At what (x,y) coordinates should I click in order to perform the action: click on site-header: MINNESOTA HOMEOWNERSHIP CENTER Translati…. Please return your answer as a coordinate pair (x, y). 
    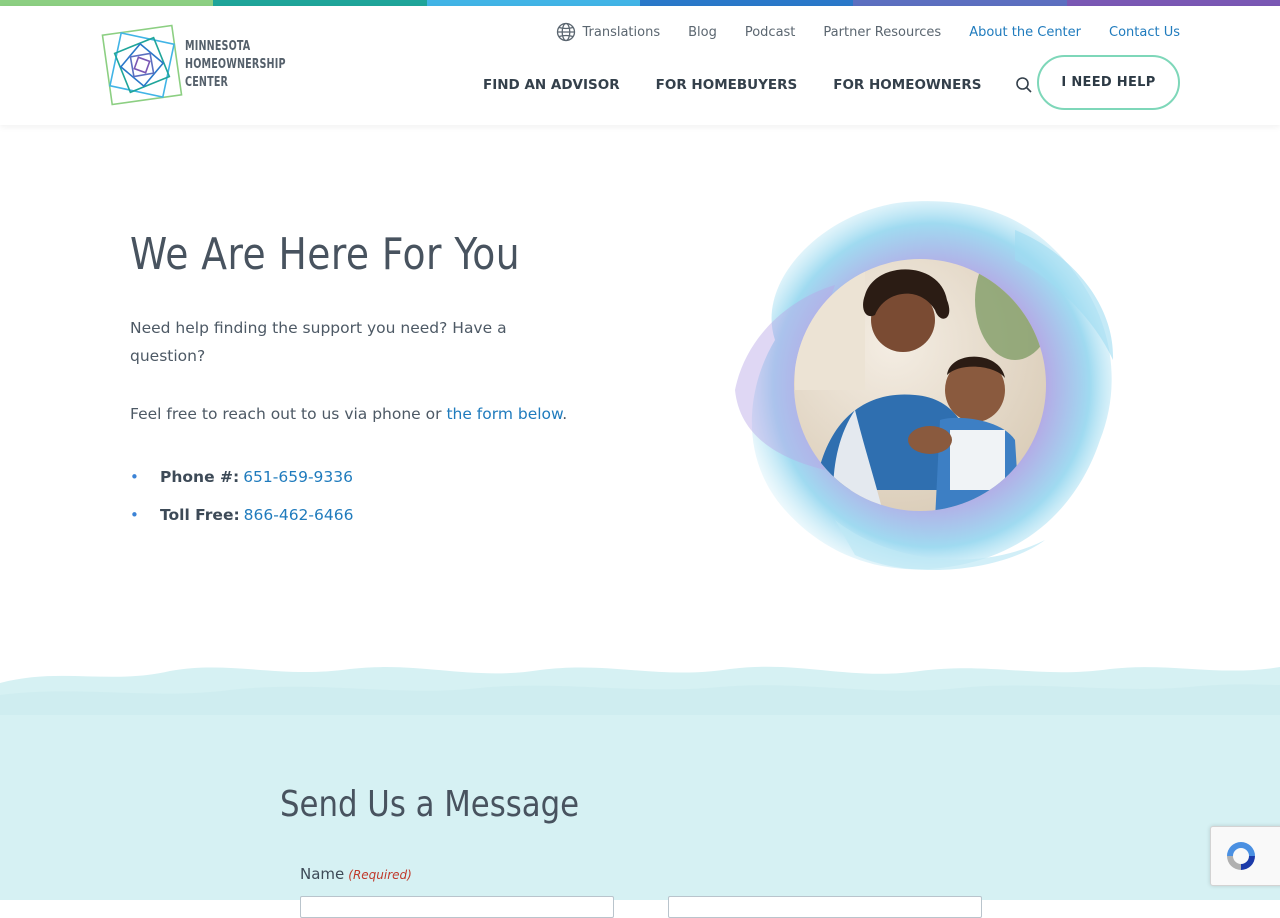
    Looking at the image, I should click on (640, 65).